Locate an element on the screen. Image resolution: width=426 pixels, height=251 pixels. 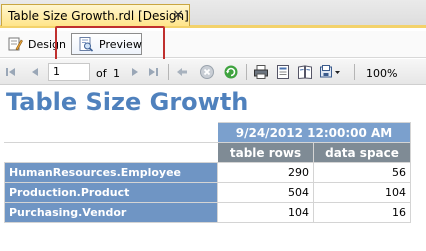
tab-preview-label: Preview is located at coordinates (120, 44).